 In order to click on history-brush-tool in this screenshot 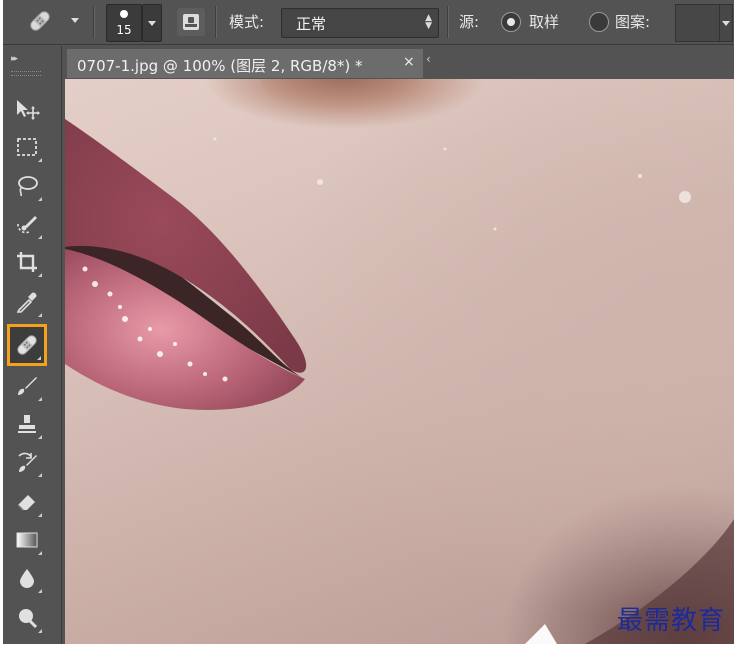, I will do `click(27, 462)`.